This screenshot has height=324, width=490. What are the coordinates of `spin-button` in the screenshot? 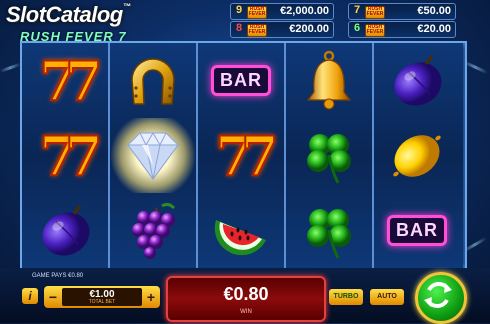 It's located at (441, 298).